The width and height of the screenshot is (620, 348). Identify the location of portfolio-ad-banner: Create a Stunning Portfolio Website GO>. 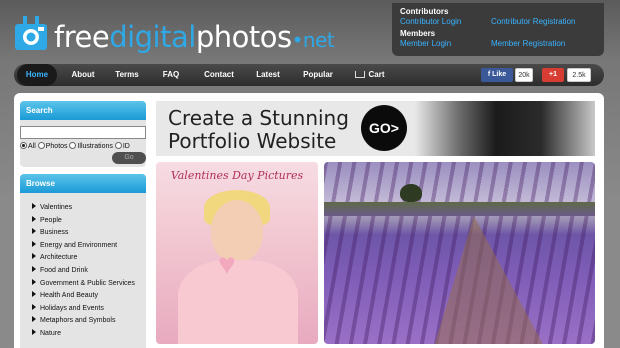
(375, 128).